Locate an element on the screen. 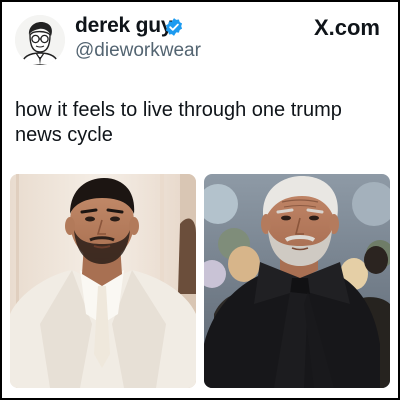  author-avatar is located at coordinates (40, 40).